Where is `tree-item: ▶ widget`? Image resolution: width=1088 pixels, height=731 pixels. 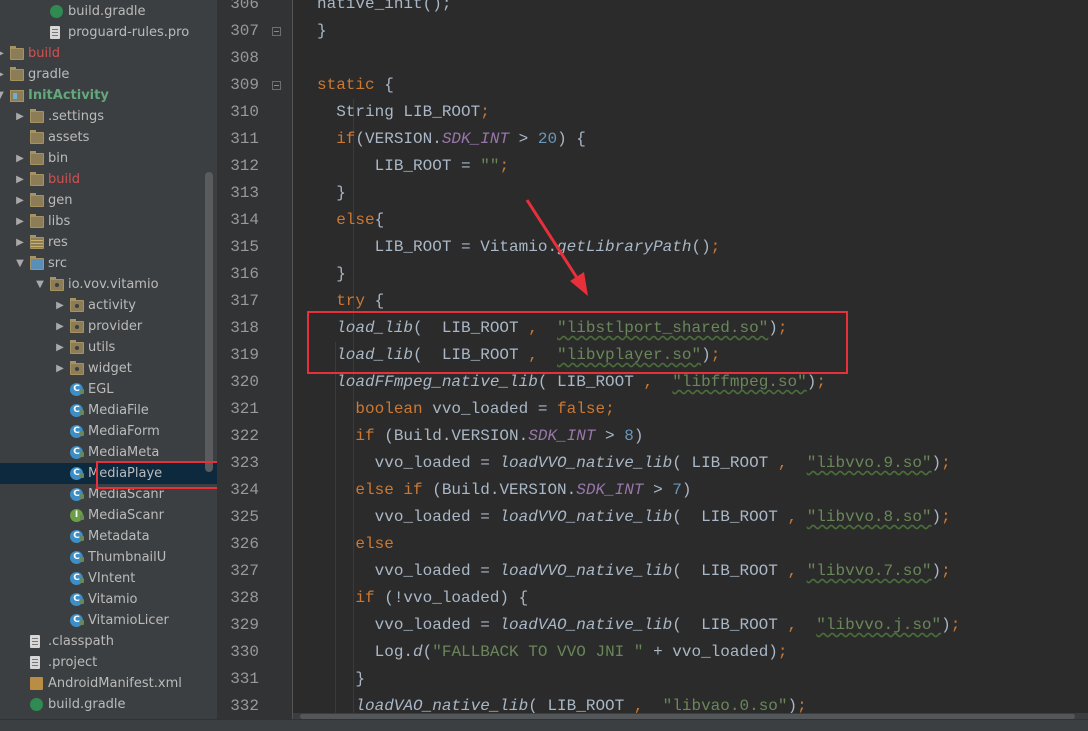
tree-item: ▶ widget is located at coordinates (102, 368).